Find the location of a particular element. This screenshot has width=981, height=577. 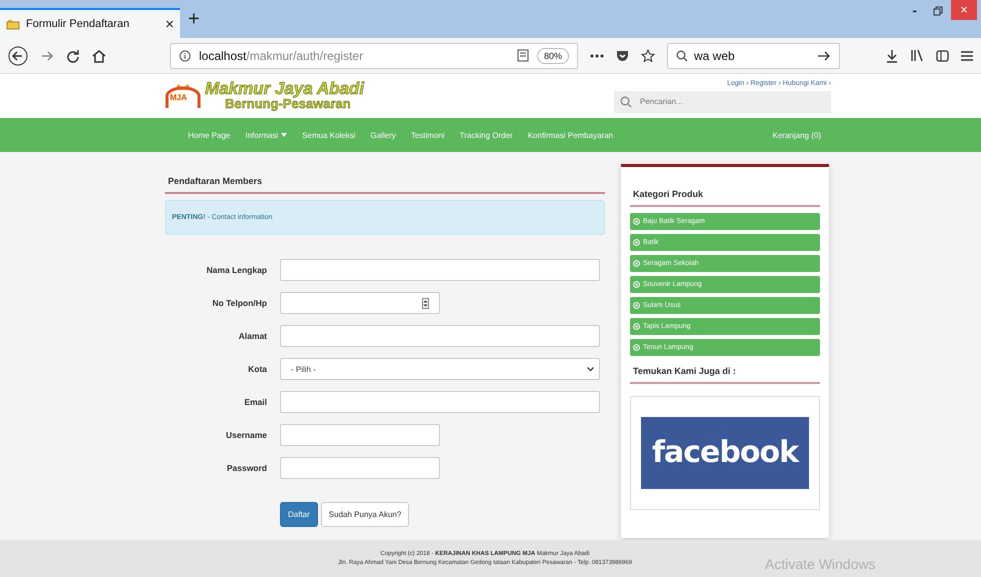

nav-link: Konfirmasi Pembayaran is located at coordinates (571, 135).